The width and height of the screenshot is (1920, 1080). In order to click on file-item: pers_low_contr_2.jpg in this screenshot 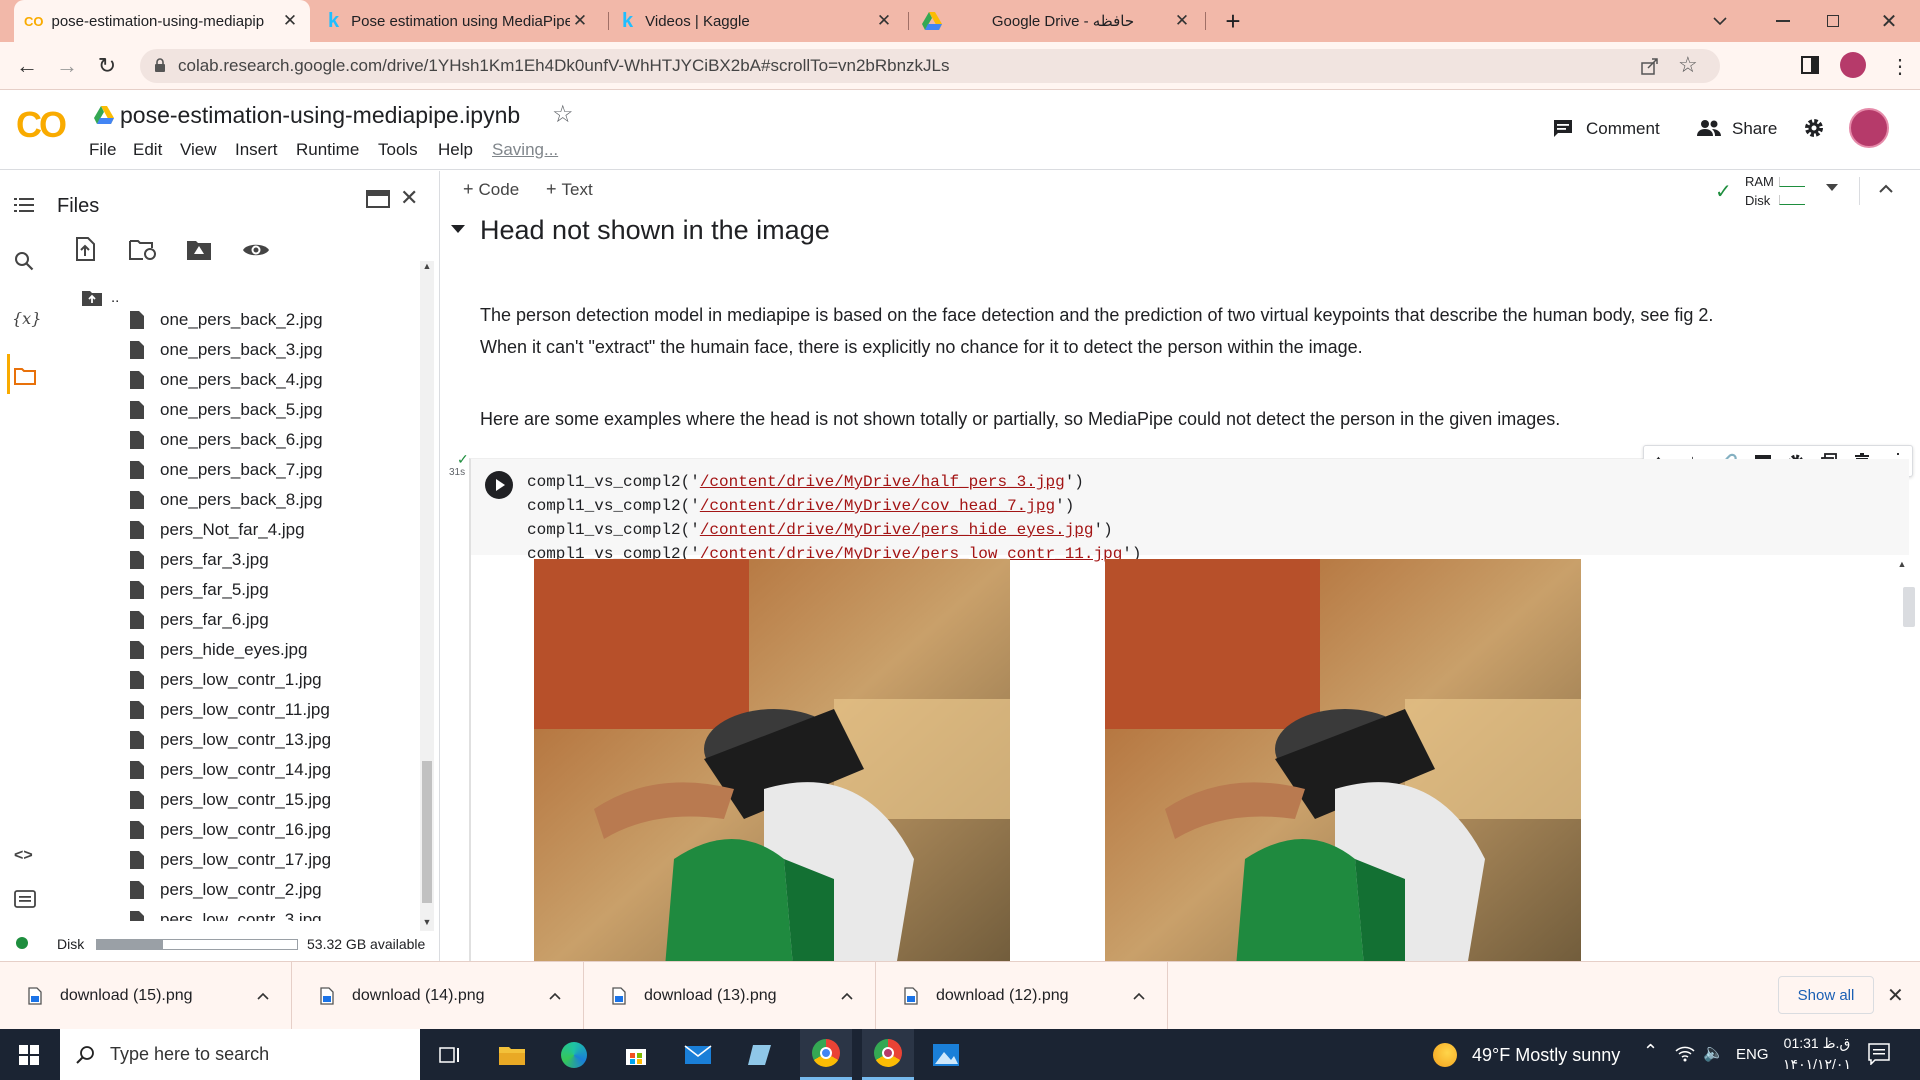, I will do `click(226, 890)`.